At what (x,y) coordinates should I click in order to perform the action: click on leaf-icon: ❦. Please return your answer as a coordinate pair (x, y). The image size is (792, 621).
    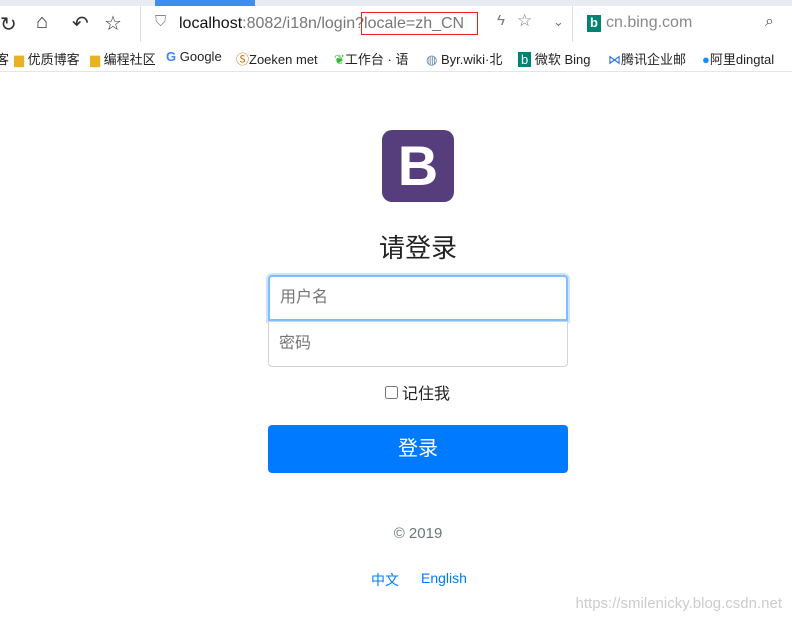
    Looking at the image, I should click on (339, 59).